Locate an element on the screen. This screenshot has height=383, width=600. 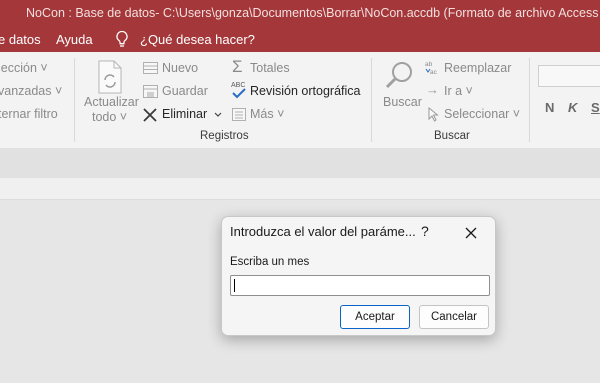
replace-button: Reemplazar is located at coordinates (477, 68).